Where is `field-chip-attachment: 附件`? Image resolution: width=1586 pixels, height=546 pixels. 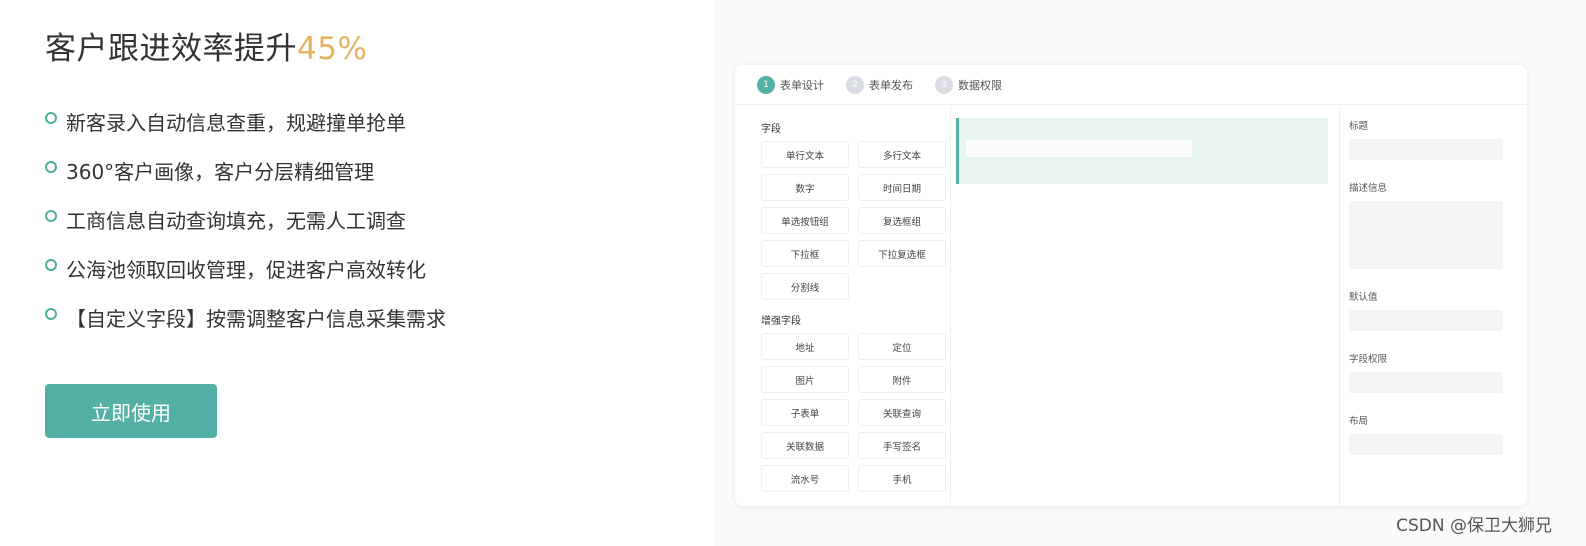 field-chip-attachment: 附件 is located at coordinates (902, 379).